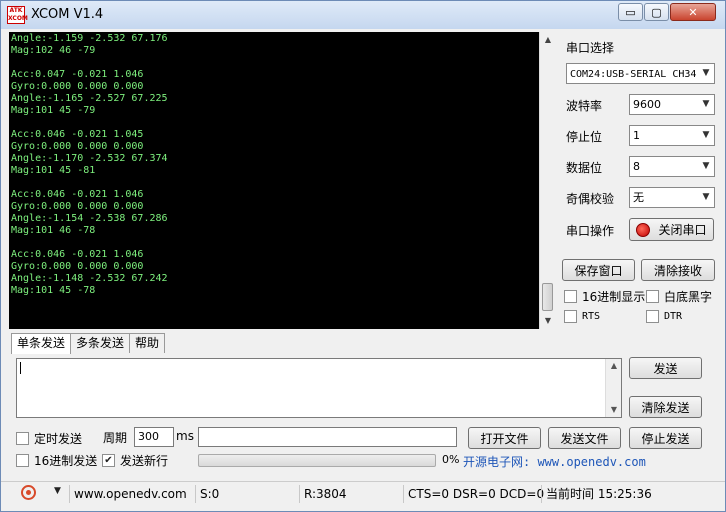 This screenshot has width=726, height=512. Describe the element at coordinates (631, 494) in the screenshot. I see `status-time: 当前时间 15:25:36` at that location.